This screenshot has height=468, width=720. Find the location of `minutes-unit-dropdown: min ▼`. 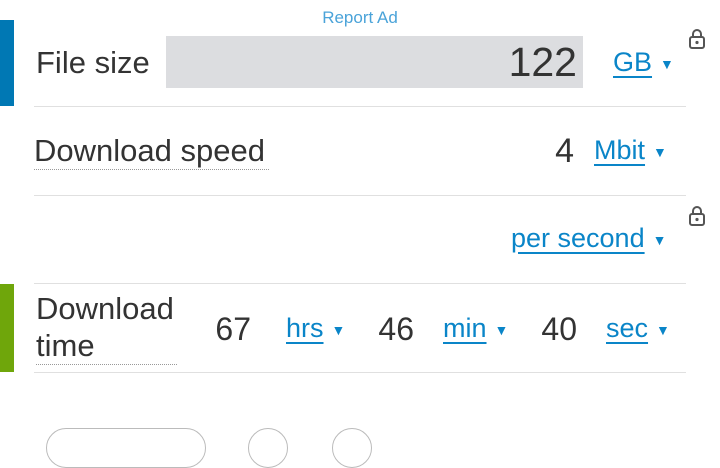

minutes-unit-dropdown: min ▼ is located at coordinates (475, 329).